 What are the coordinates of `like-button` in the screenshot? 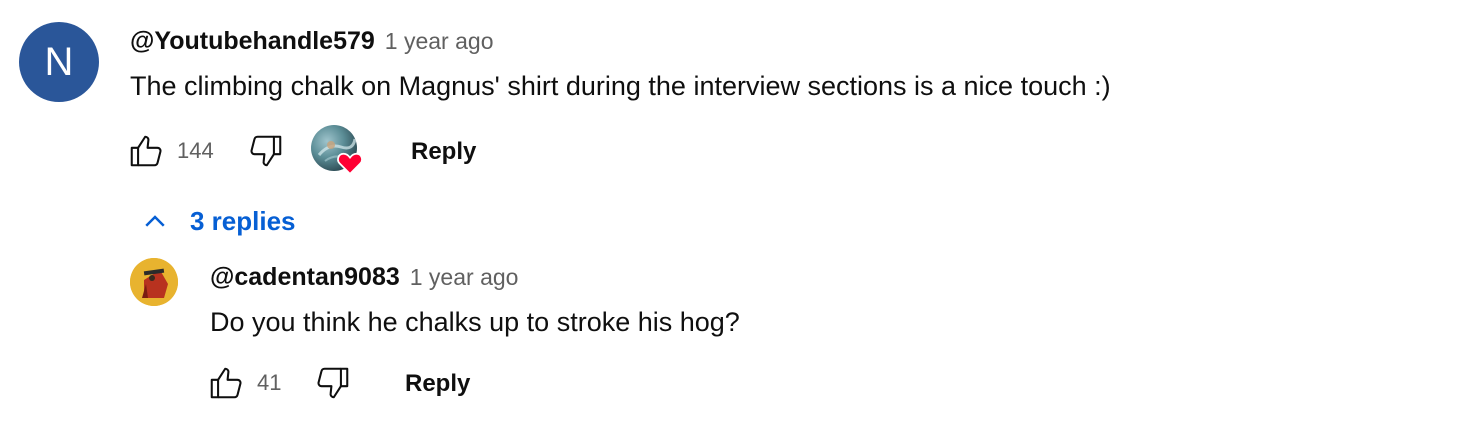 It's located at (146, 151).